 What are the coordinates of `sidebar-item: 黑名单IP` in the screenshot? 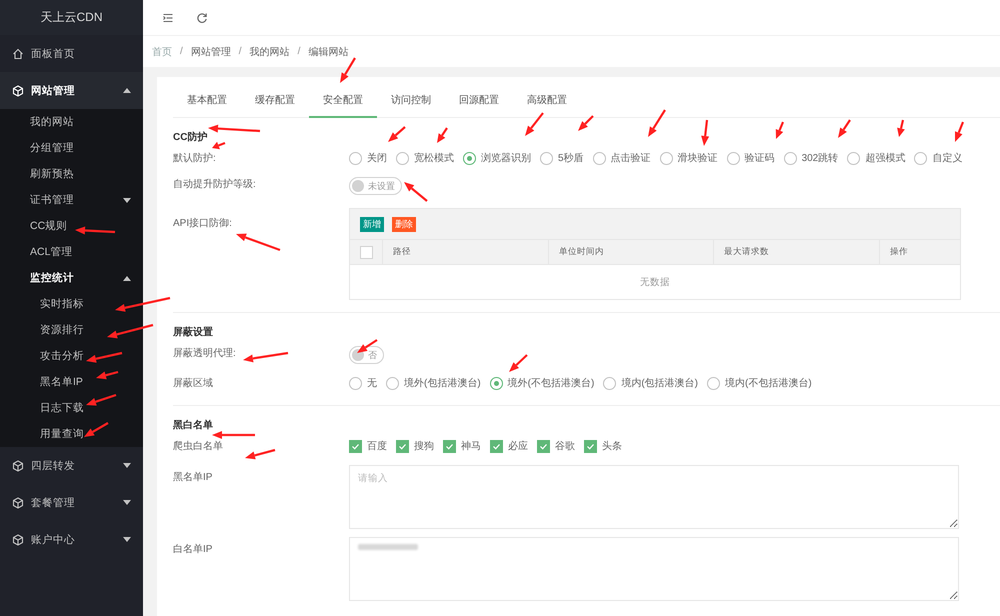 It's located at (71, 382).